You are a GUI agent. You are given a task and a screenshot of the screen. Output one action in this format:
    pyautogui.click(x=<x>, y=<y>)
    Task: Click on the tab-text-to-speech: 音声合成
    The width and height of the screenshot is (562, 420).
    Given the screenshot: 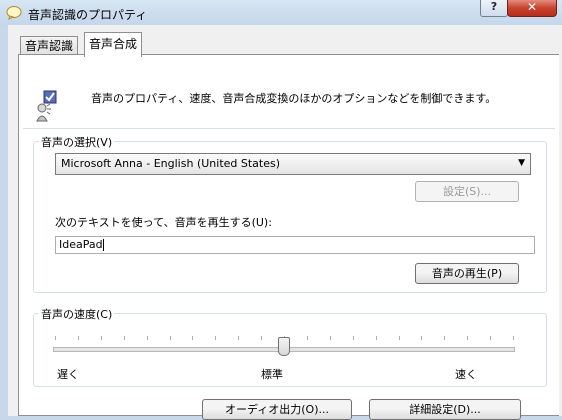 What is the action you would take?
    pyautogui.click(x=113, y=44)
    